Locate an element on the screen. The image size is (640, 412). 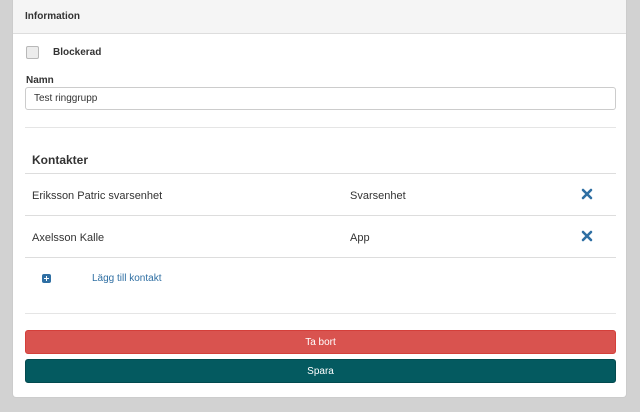
delete-button: Ta bort is located at coordinates (320, 342).